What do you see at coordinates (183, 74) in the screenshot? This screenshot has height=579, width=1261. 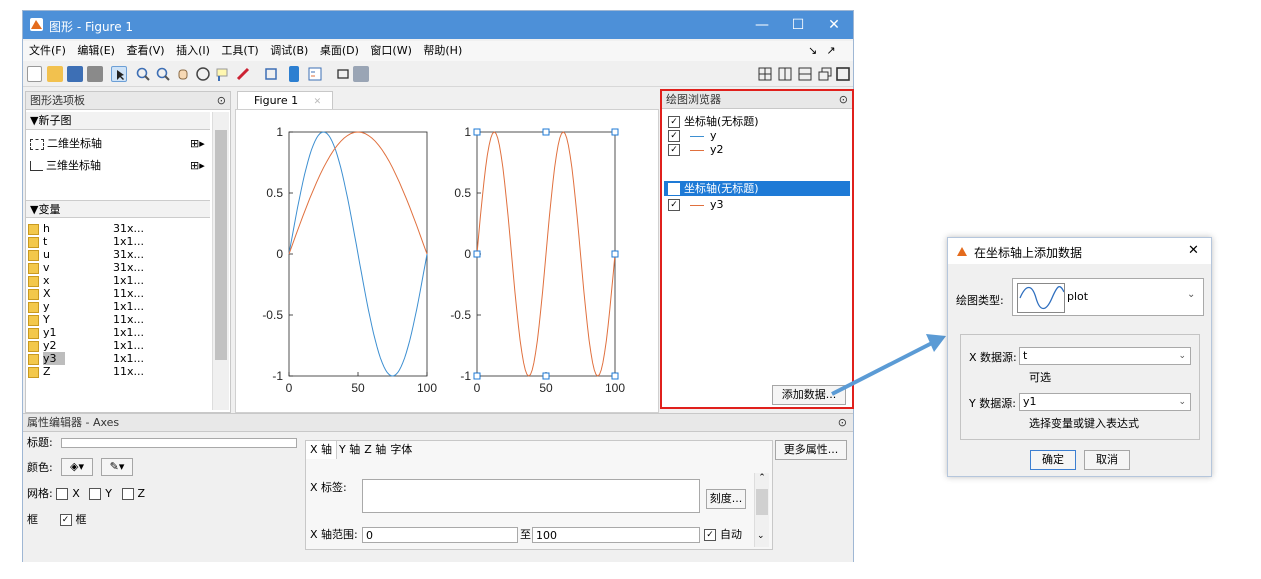 I see `pan-hand-icon` at bounding box center [183, 74].